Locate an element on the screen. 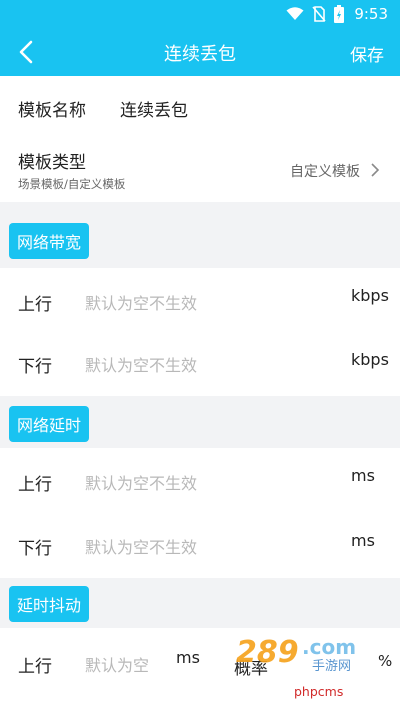 The height and width of the screenshot is (710, 400). page-title: 连续丢包 is located at coordinates (200, 54).